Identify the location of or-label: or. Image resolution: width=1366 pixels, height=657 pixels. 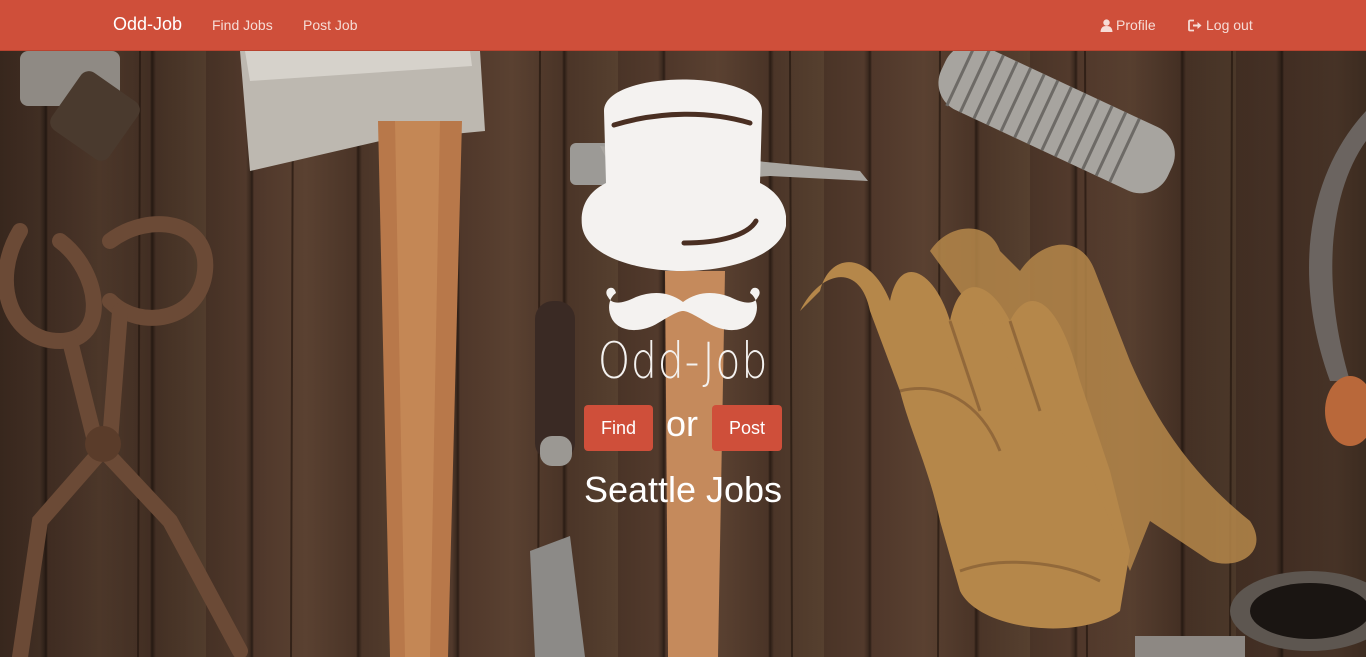
(682, 423).